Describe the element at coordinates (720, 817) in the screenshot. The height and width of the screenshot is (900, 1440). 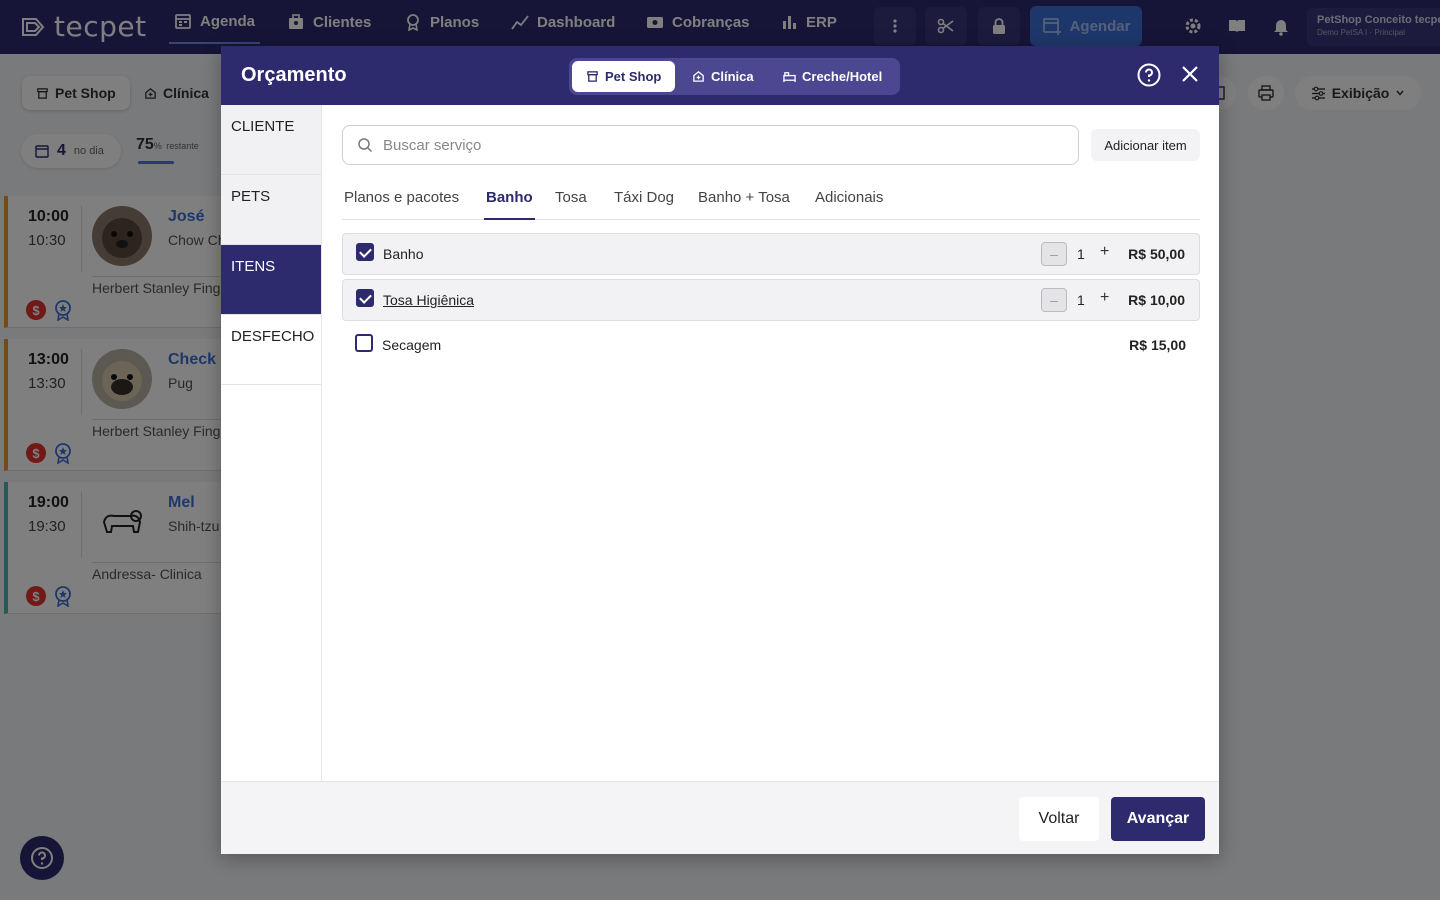
I see `modal-footer: Voltar Avançar` at that location.